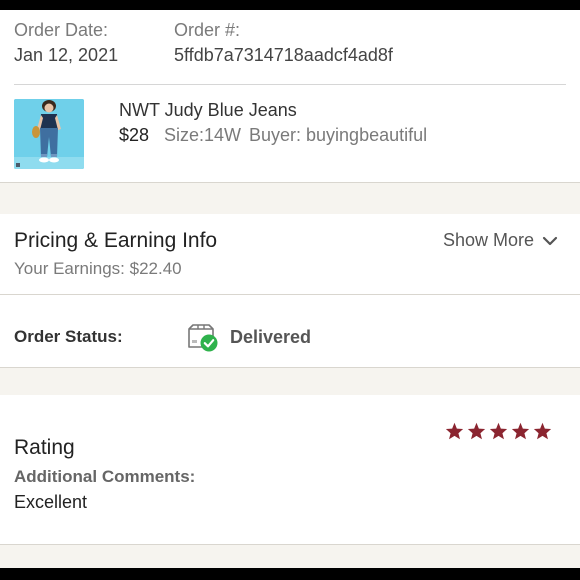 The height and width of the screenshot is (580, 580). Describe the element at coordinates (66, 55) in the screenshot. I see `order-date-value: Jan 12, 2021` at that location.